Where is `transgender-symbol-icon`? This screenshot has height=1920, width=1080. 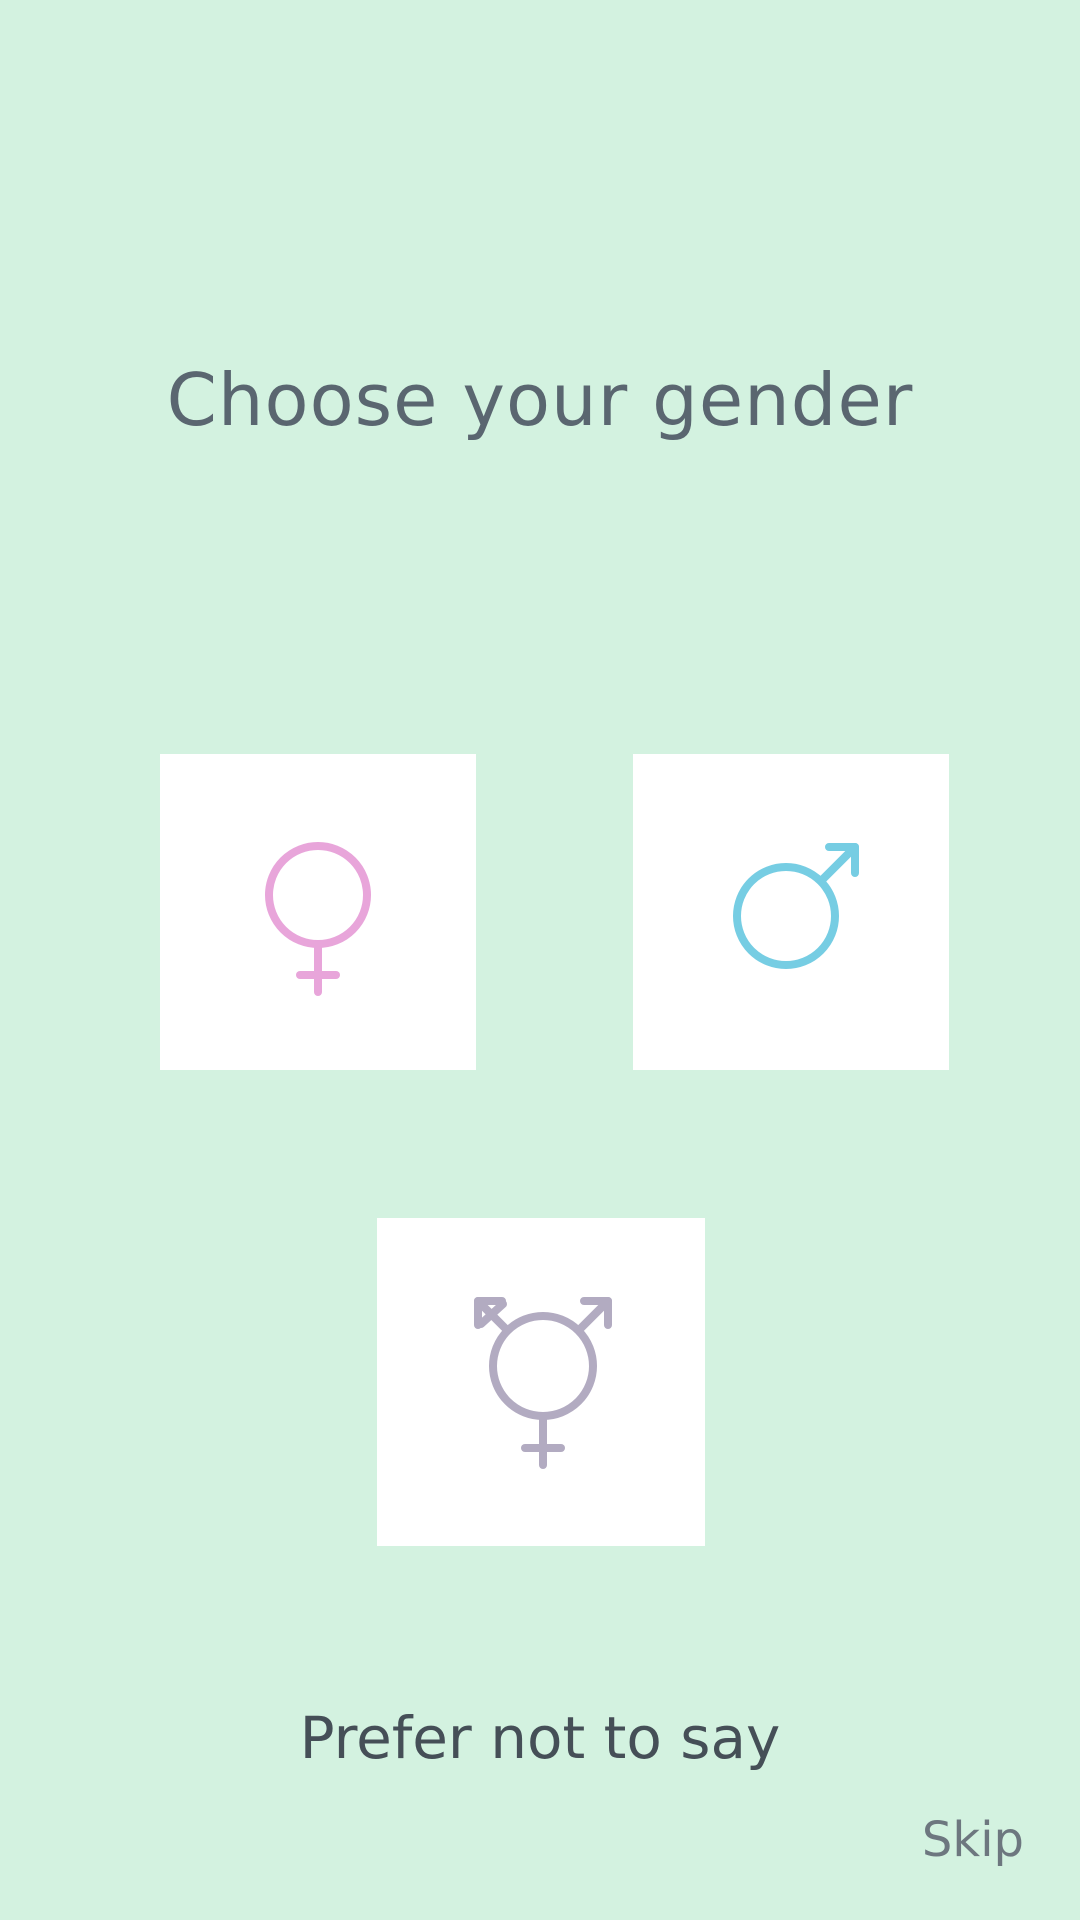 transgender-symbol-icon is located at coordinates (543, 1383).